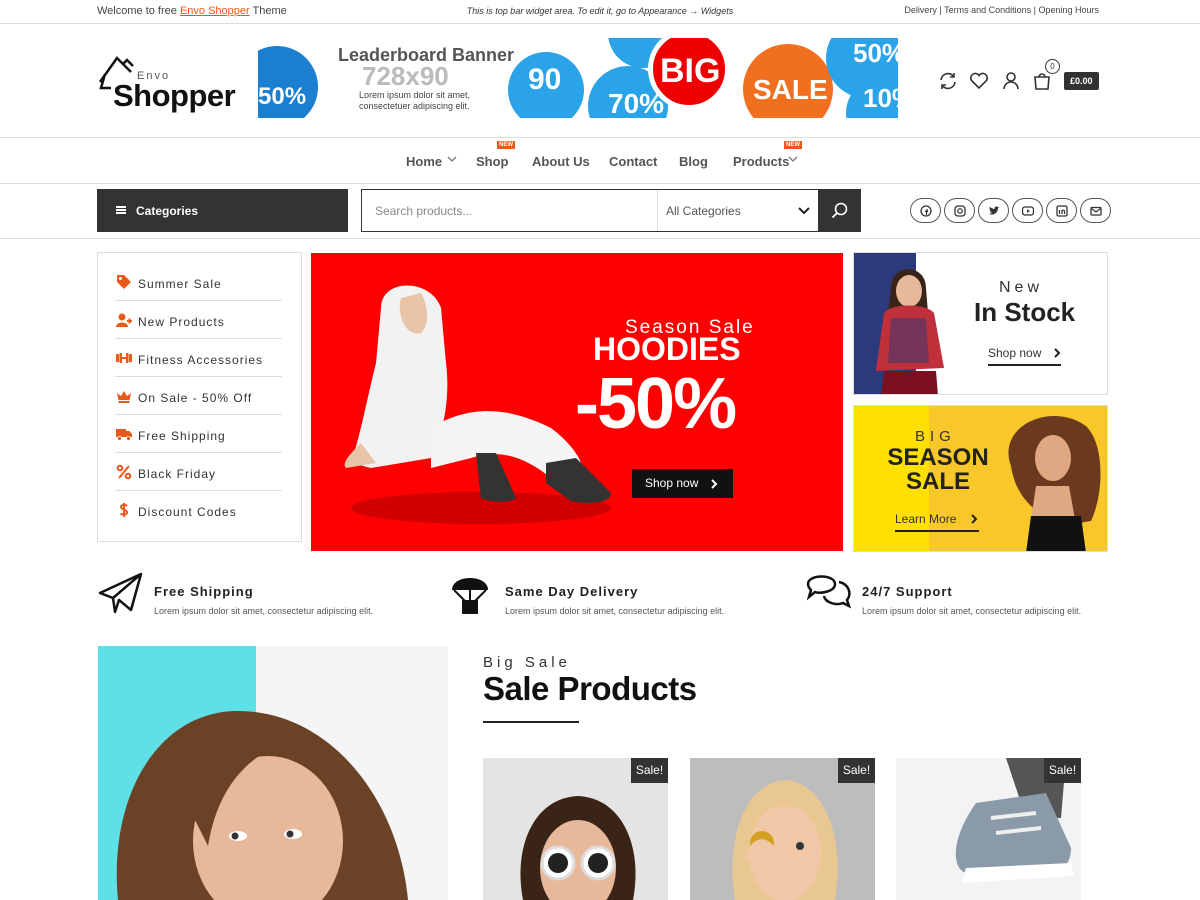  What do you see at coordinates (682, 483) in the screenshot?
I see `hero-shop-now-button: Shop now` at bounding box center [682, 483].